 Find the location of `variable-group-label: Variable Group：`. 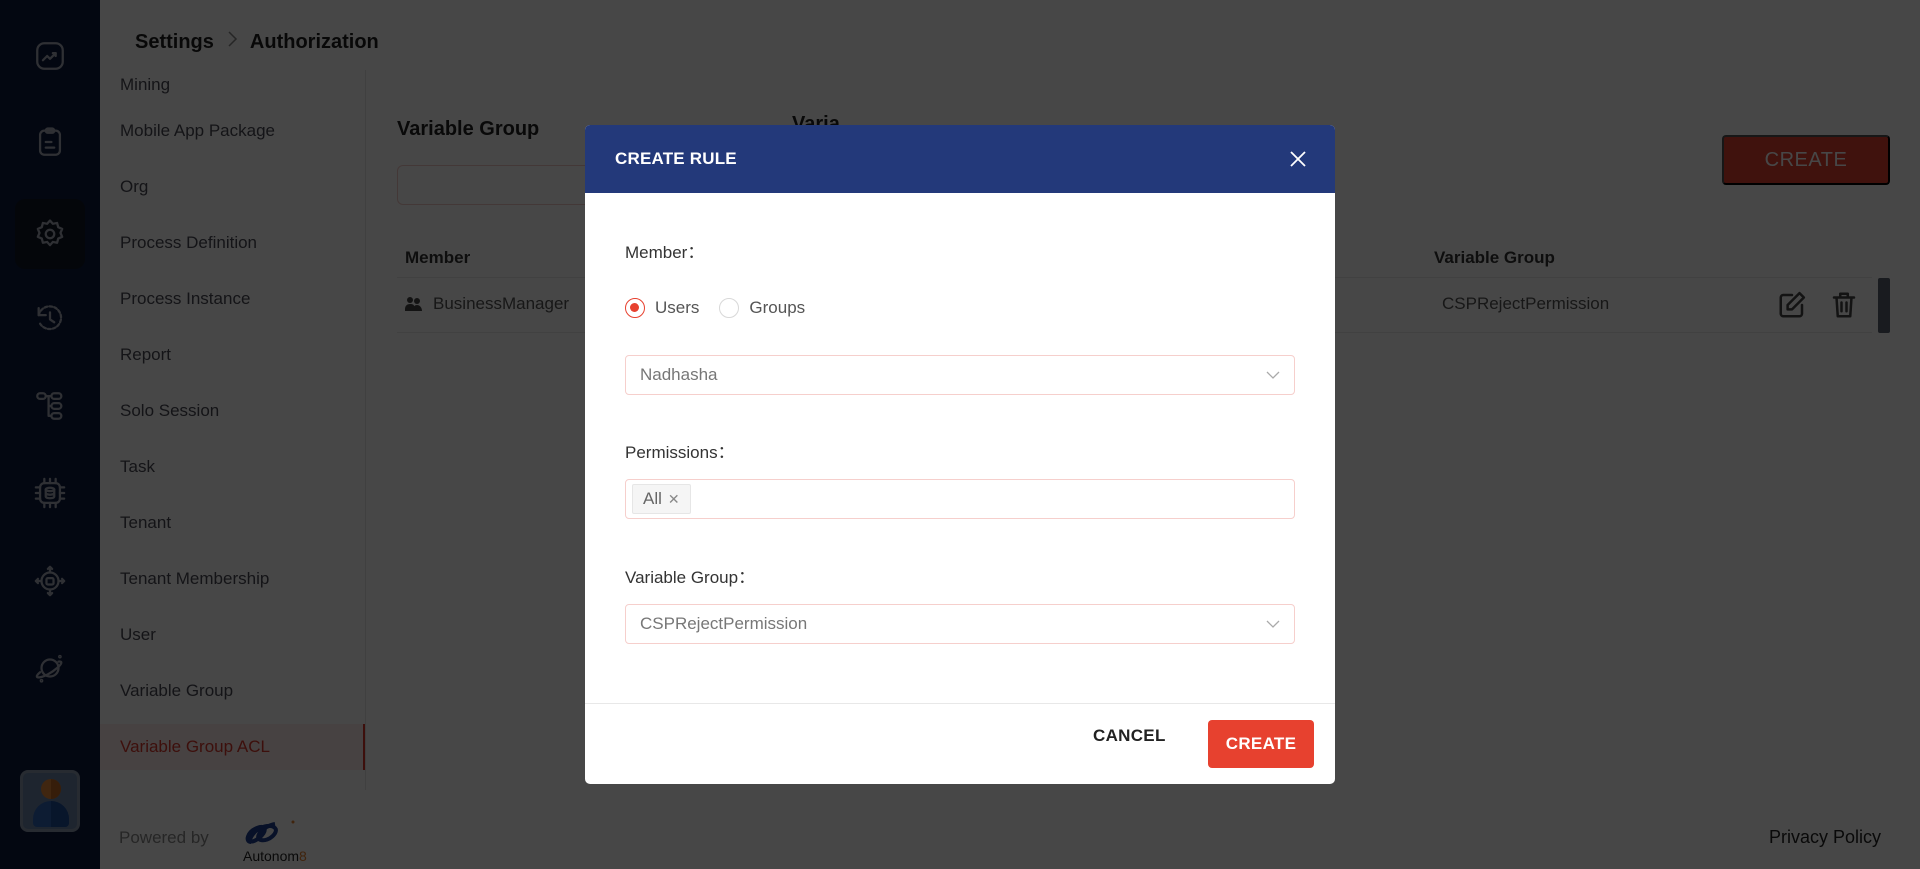

variable-group-label: Variable Group： is located at coordinates (690, 577).